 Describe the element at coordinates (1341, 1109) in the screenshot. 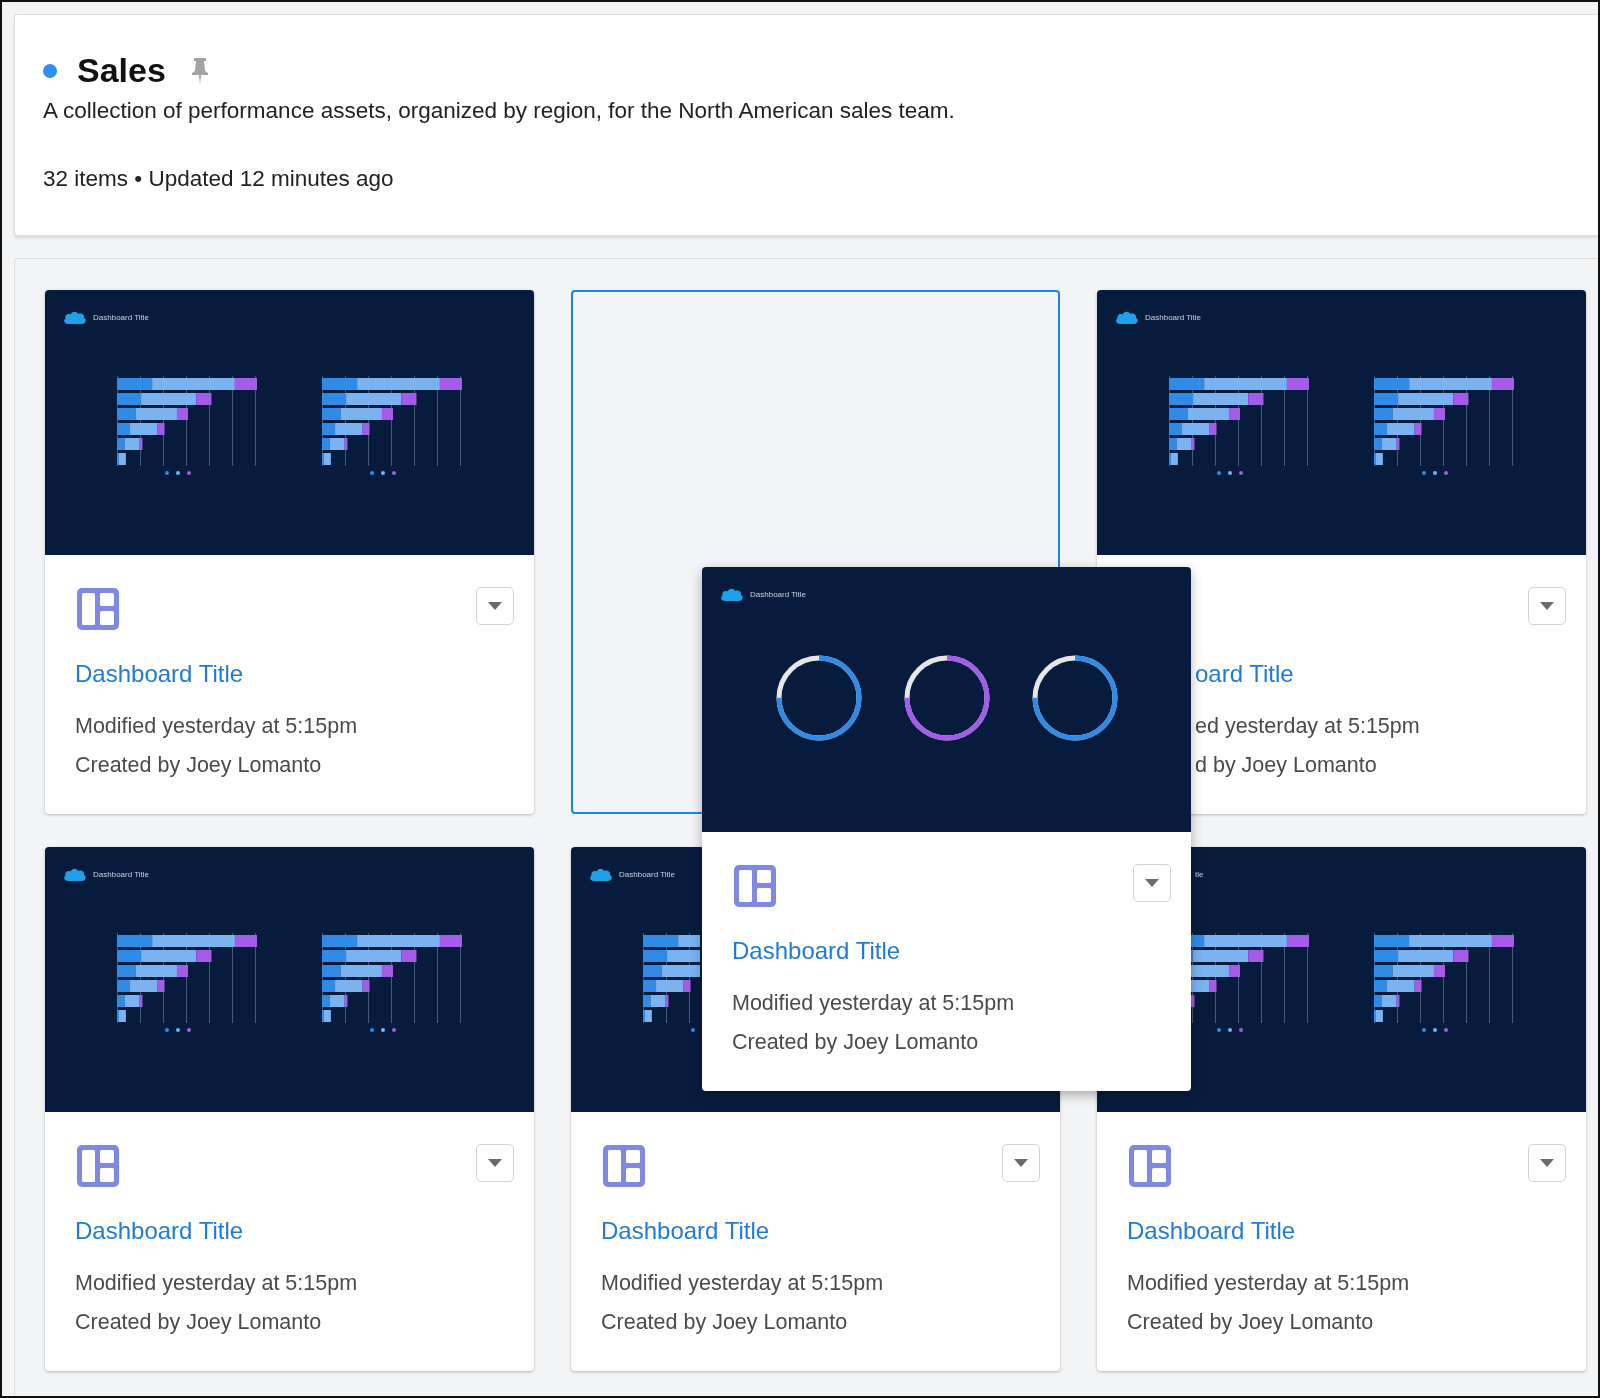

I see `dashboard-card: tle Dashboard Title Modified yesterday at 5:15pm Created by Joey Lomanto` at that location.